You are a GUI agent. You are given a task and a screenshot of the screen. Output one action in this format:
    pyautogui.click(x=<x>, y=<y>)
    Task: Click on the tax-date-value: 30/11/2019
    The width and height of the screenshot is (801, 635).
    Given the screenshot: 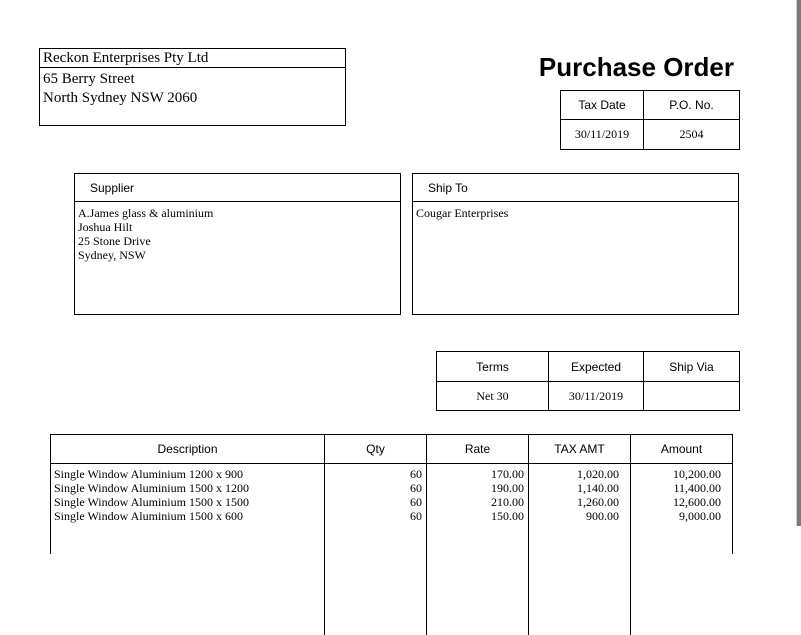 What is the action you would take?
    pyautogui.click(x=602, y=134)
    